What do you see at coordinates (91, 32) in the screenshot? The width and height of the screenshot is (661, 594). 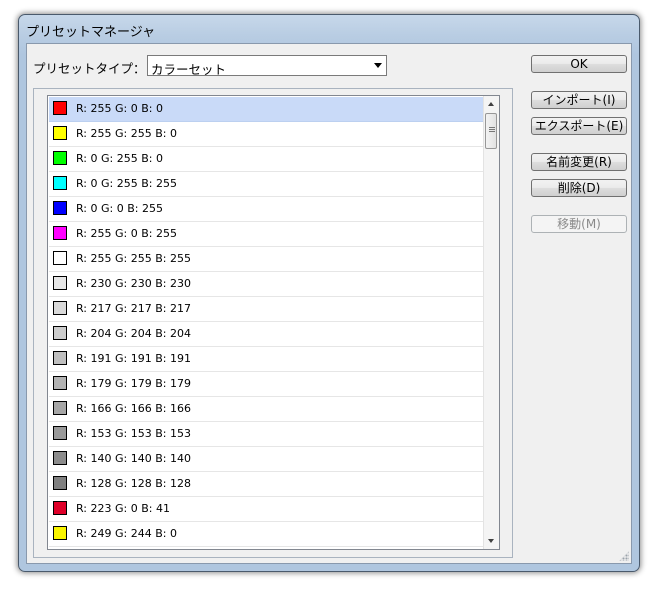 I see `window-title: プリセットマネージャ` at bounding box center [91, 32].